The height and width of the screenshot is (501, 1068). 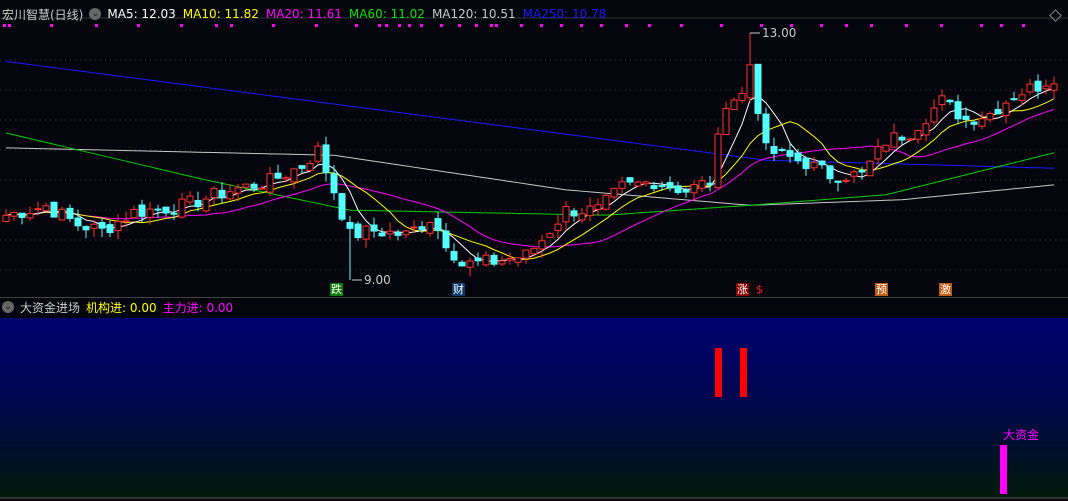 I want to click on low-price-label: 9.00, so click(x=377, y=280).